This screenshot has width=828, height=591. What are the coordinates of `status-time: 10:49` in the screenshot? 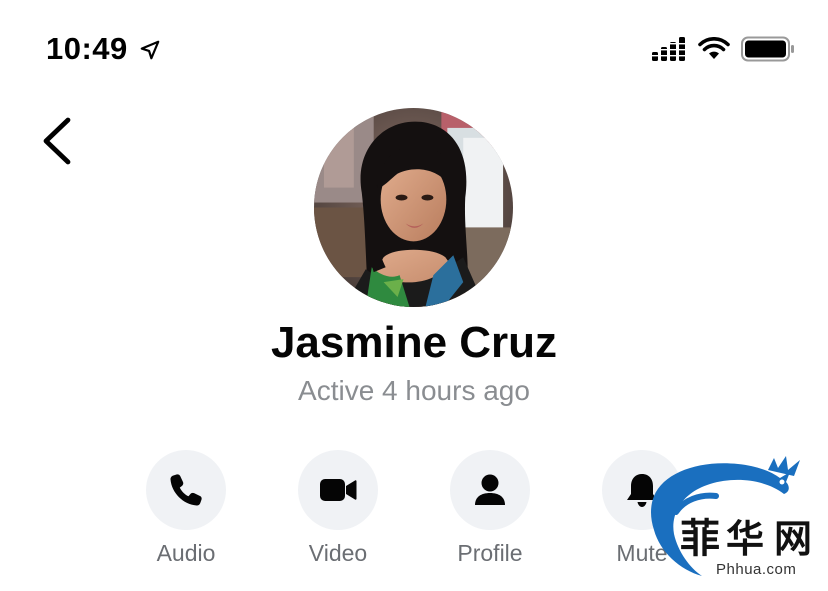 It's located at (87, 48).